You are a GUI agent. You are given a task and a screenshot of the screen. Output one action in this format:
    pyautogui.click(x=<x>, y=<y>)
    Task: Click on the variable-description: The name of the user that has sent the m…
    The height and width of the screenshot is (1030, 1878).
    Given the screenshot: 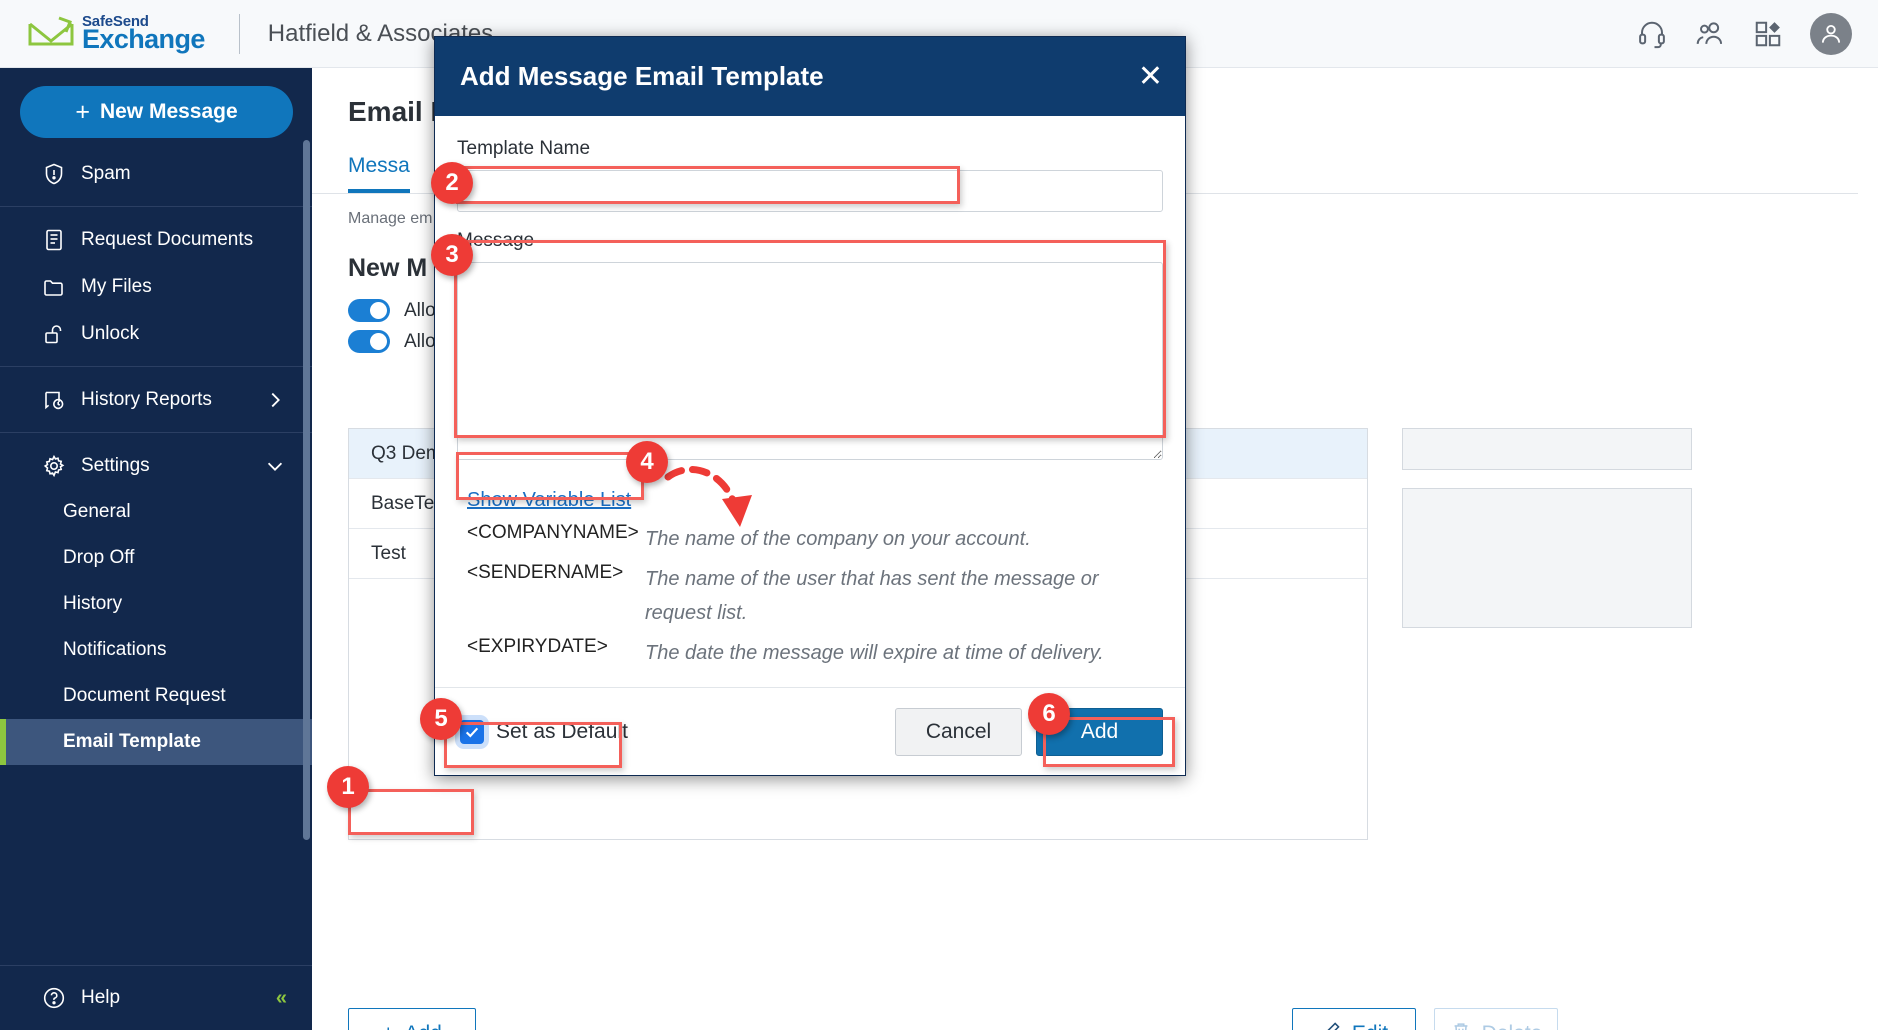 What is the action you would take?
    pyautogui.click(x=872, y=596)
    